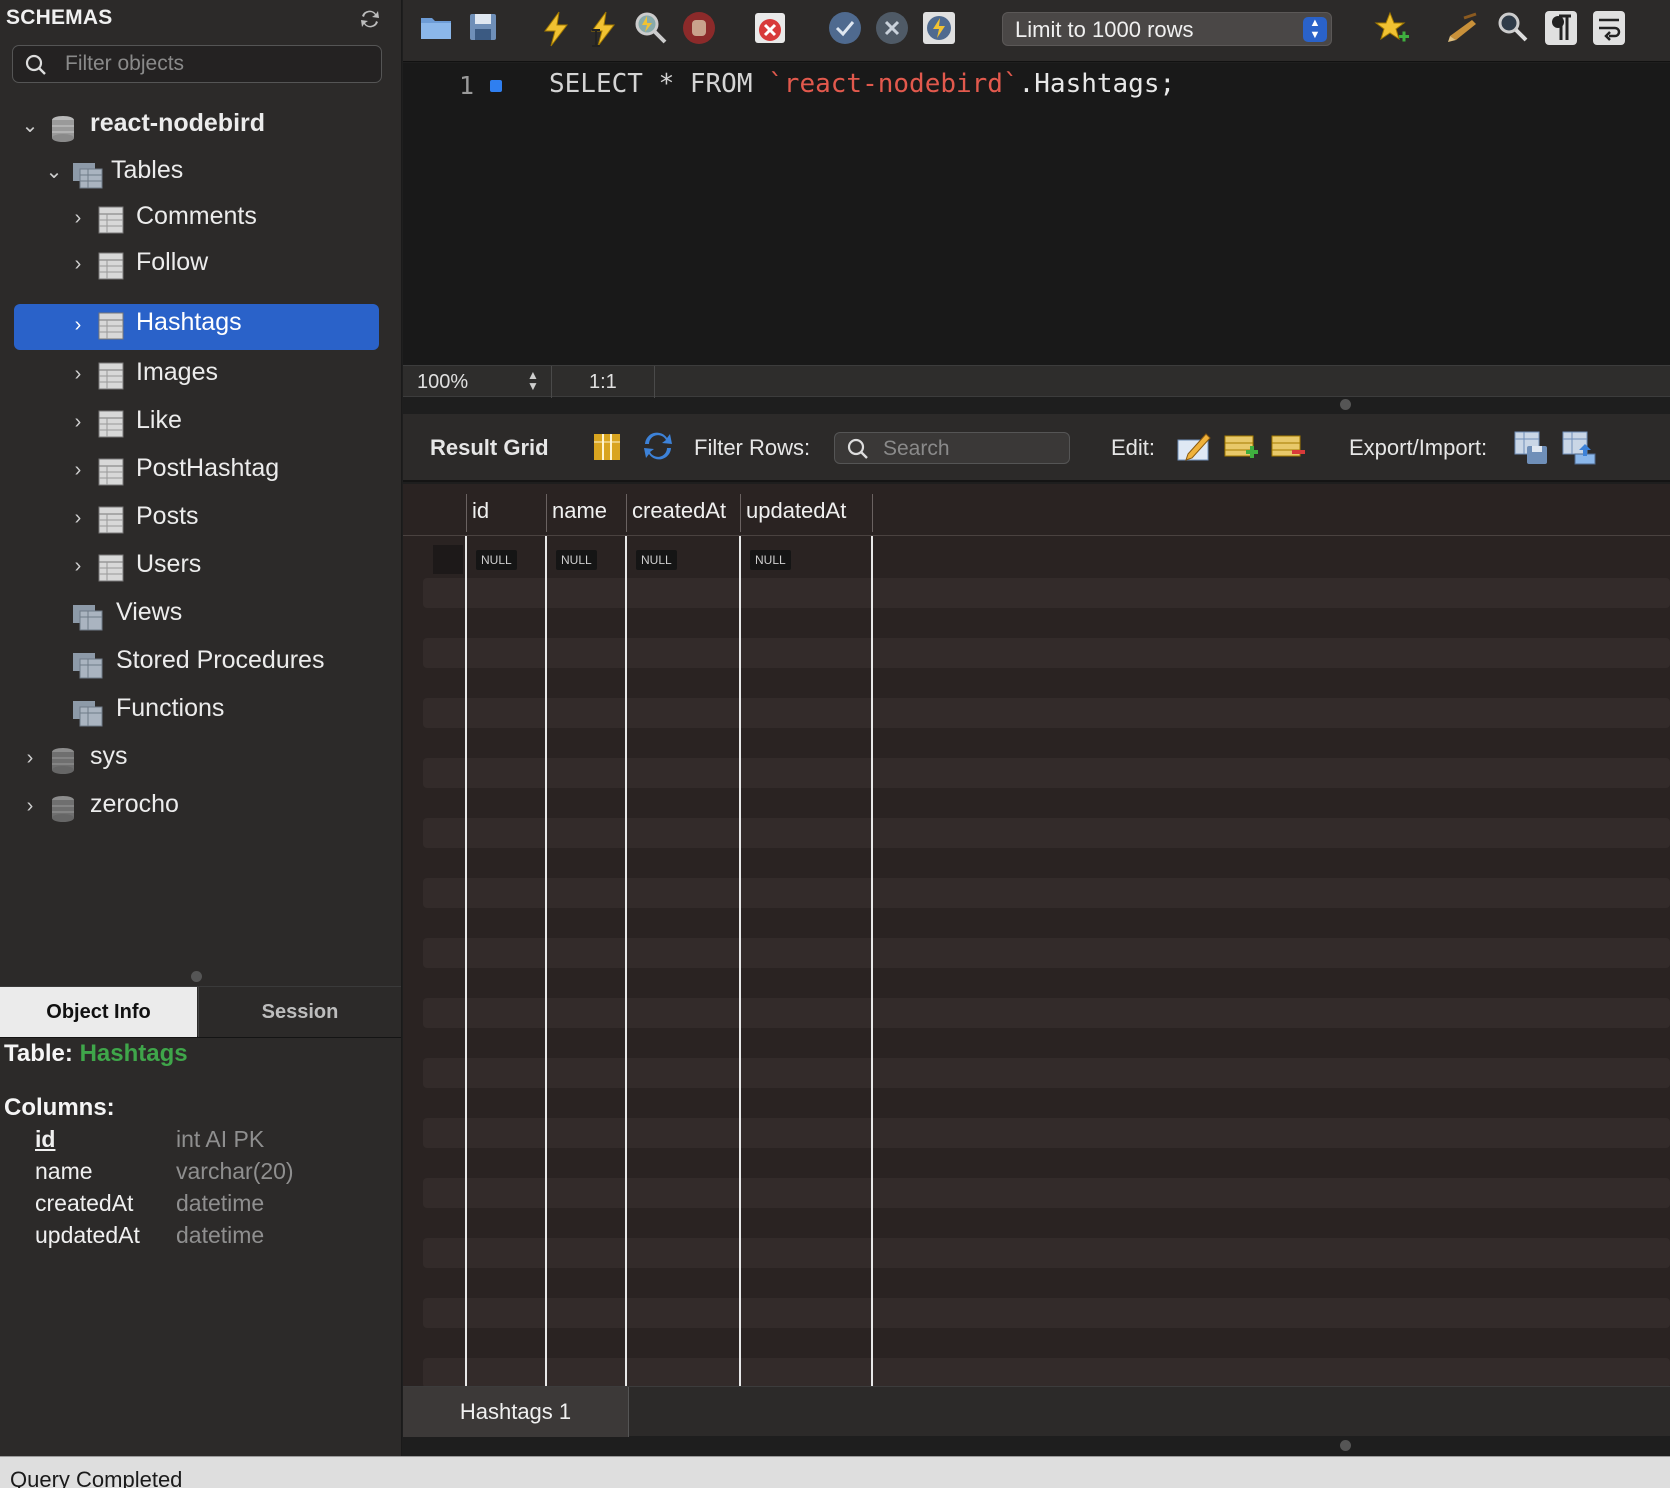  What do you see at coordinates (1288, 448) in the screenshot?
I see `delete-row-icon` at bounding box center [1288, 448].